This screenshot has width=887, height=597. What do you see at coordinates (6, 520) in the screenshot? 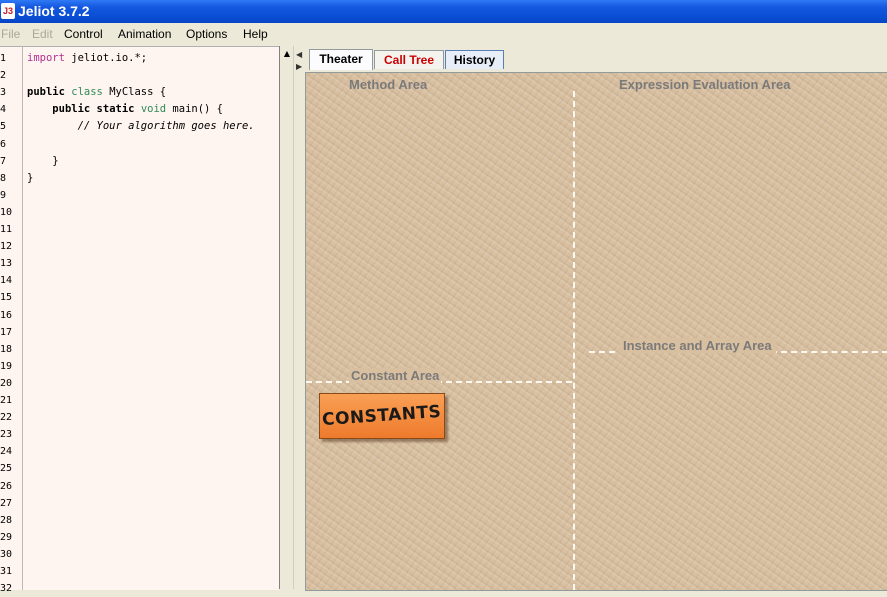
I see `line-number: 28` at bounding box center [6, 520].